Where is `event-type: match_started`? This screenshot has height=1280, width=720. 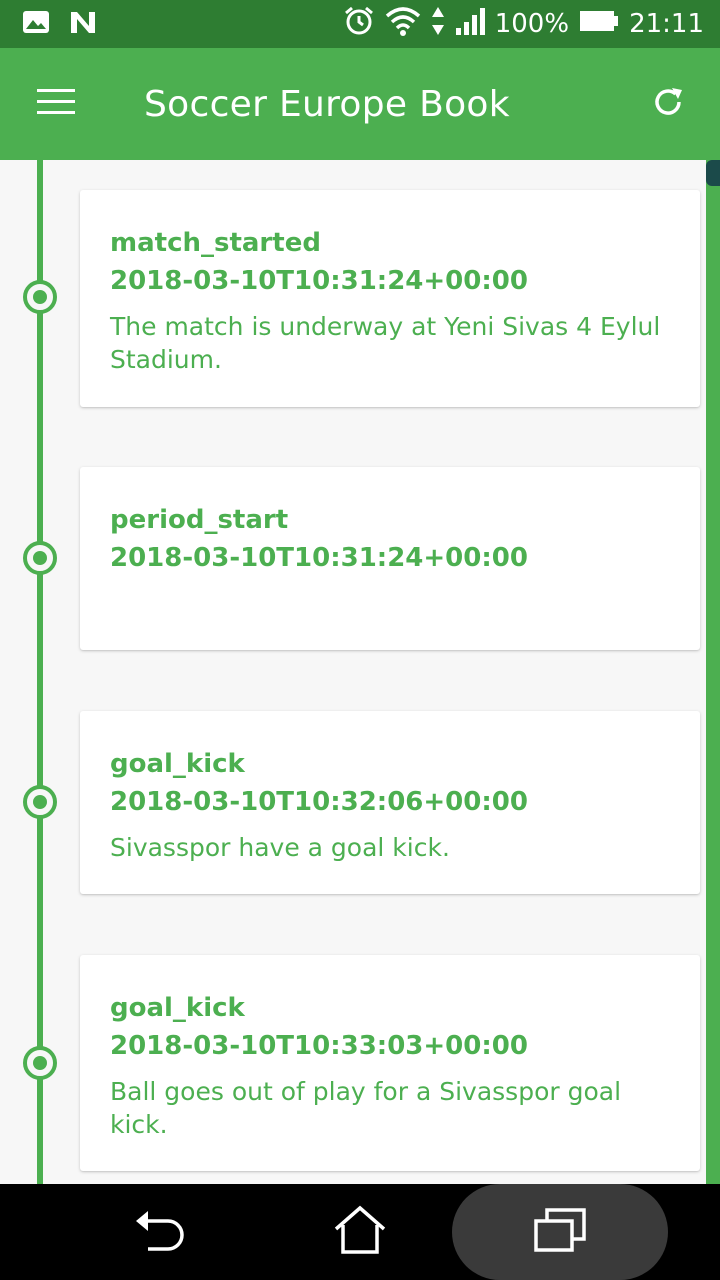 event-type: match_started is located at coordinates (215, 243).